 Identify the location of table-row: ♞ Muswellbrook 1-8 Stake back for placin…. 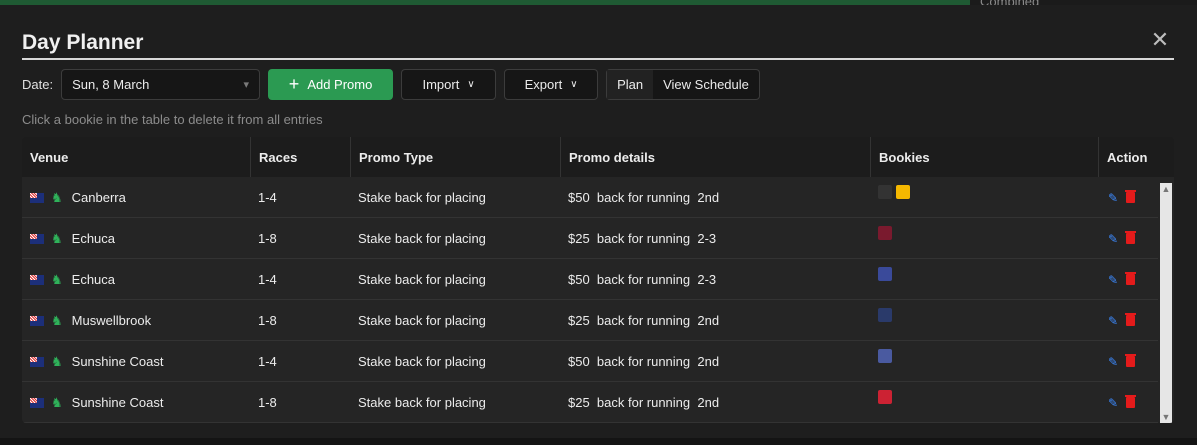
(590, 320).